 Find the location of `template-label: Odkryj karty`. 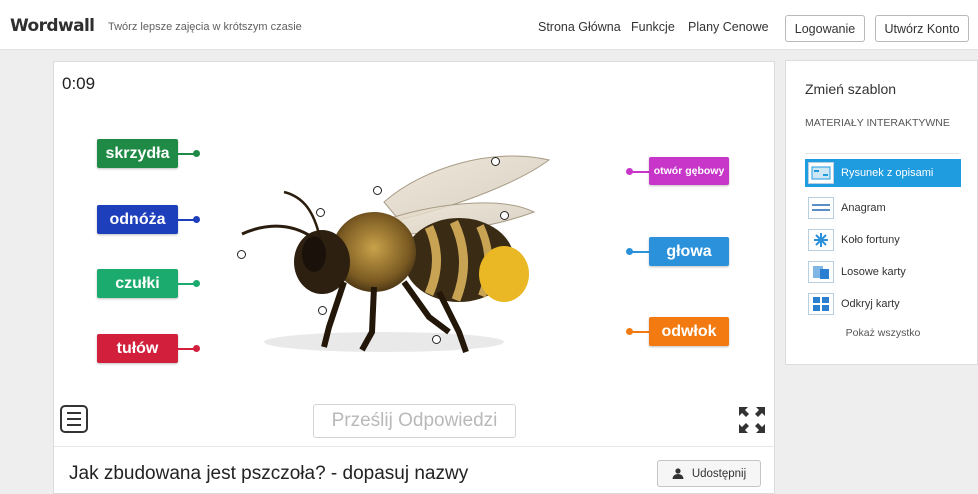

template-label: Odkryj karty is located at coordinates (870, 304).